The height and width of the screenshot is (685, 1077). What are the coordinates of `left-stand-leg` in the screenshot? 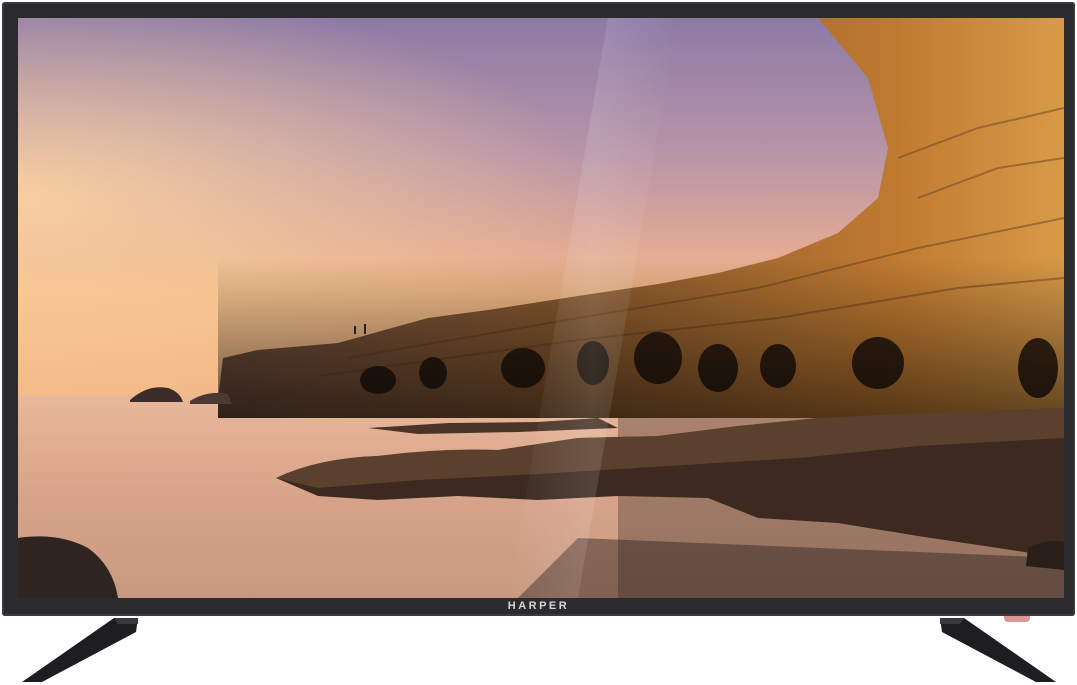 It's located at (80, 650).